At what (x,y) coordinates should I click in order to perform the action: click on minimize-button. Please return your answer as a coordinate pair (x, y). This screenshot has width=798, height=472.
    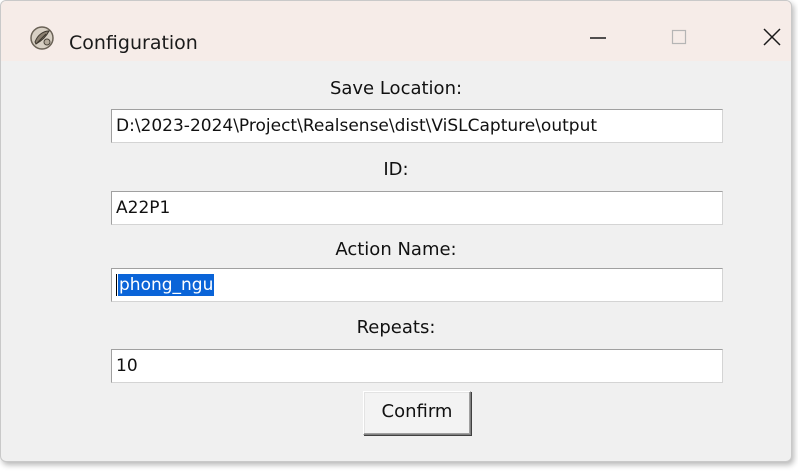
    Looking at the image, I should click on (597, 38).